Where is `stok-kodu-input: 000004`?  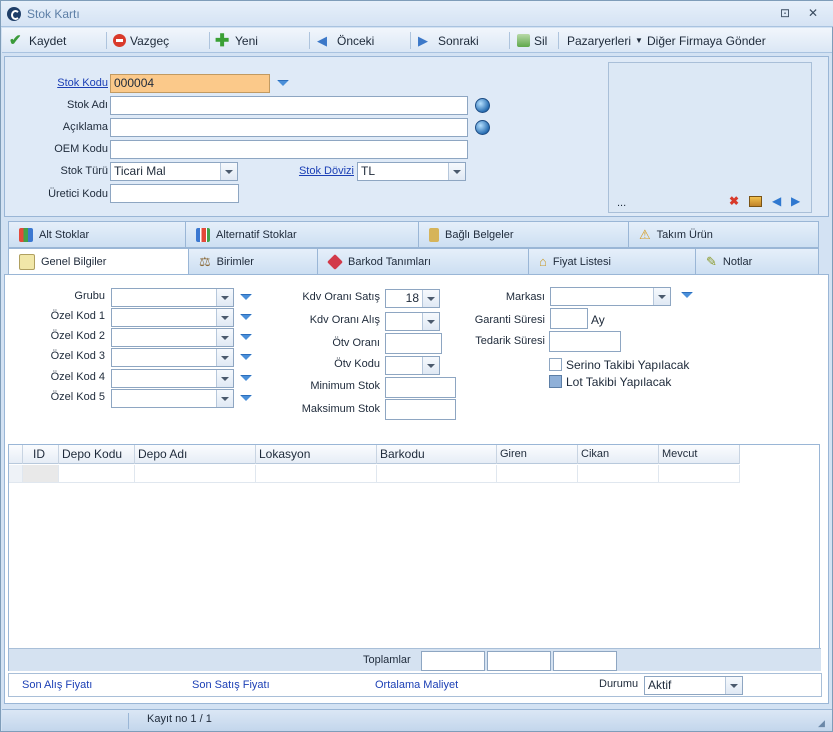 stok-kodu-input: 000004 is located at coordinates (190, 83).